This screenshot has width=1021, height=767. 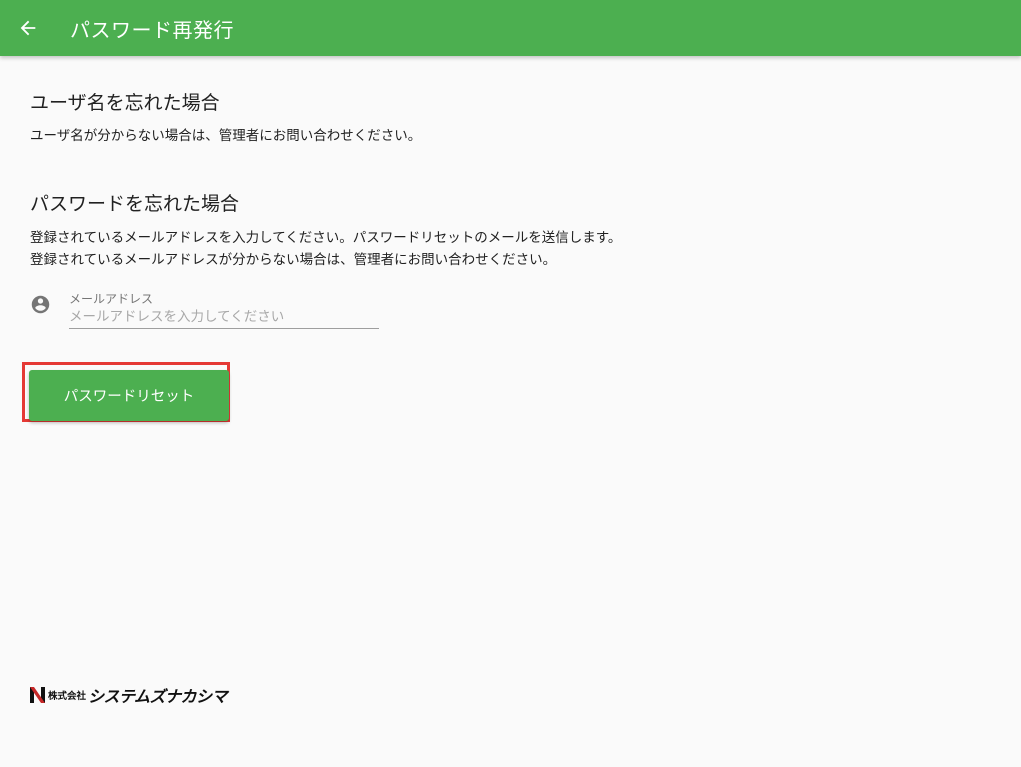 What do you see at coordinates (37, 695) in the screenshot?
I see `company-logo-mark` at bounding box center [37, 695].